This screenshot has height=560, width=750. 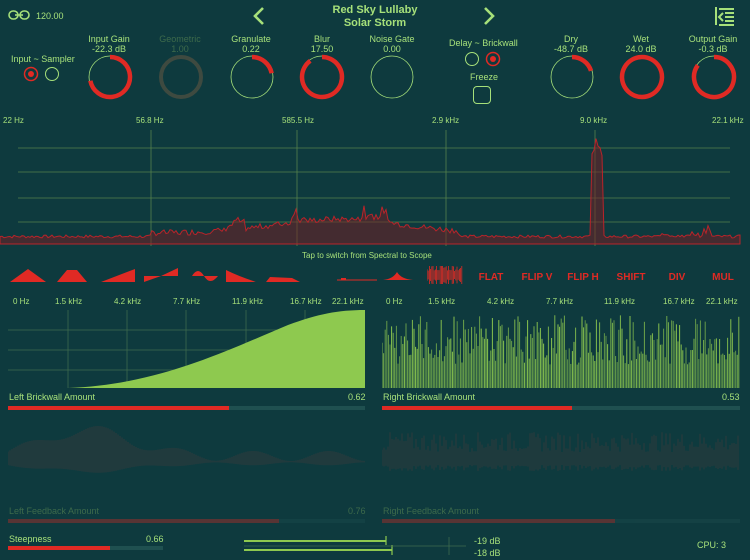 I want to click on left-feedback-value: 0.76, so click(x=357, y=511).